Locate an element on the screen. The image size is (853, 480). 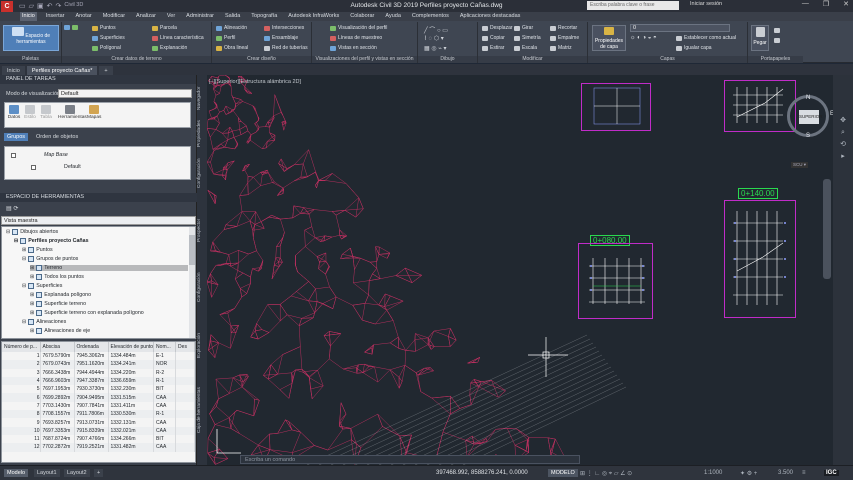
side-tab: Propiedades is located at coordinates (202, 134).